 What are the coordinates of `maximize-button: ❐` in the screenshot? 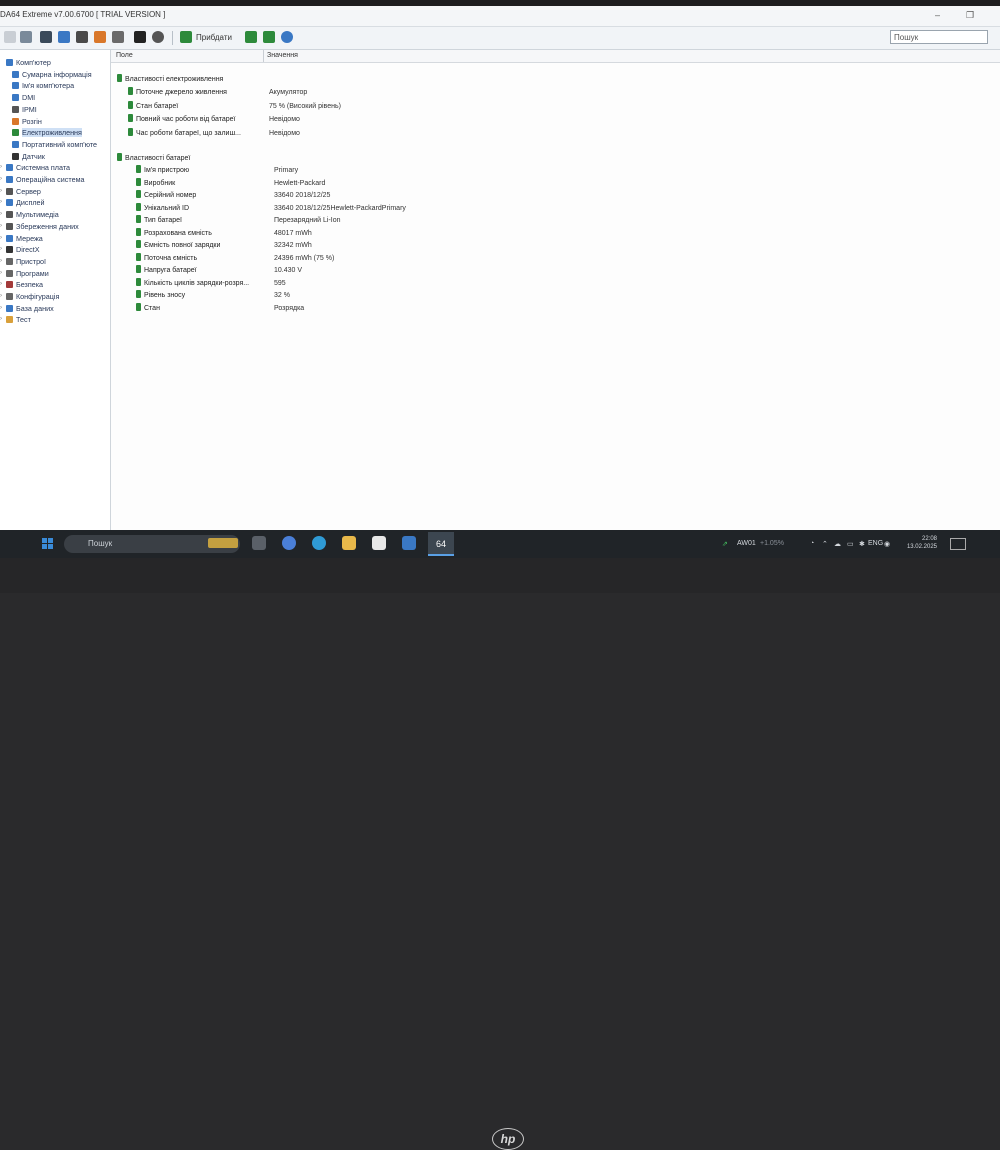 It's located at (970, 15).